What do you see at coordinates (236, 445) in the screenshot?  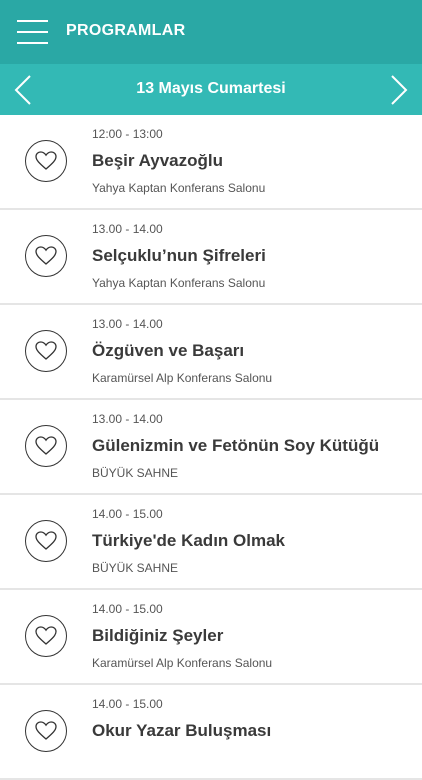 I see `event-title: Gülenizmin ve Fetönün Soy Kütüğü` at bounding box center [236, 445].